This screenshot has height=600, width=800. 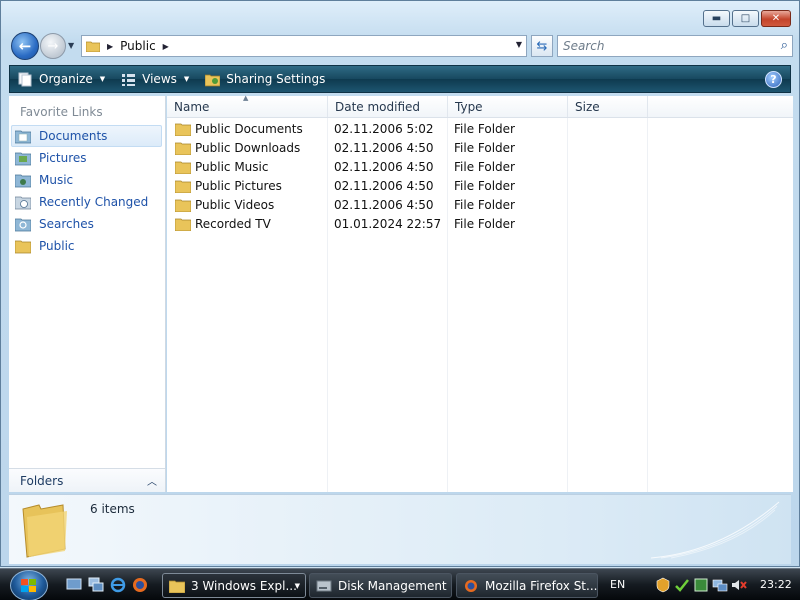 What do you see at coordinates (56, 180) in the screenshot?
I see `nav-item-label: Music` at bounding box center [56, 180].